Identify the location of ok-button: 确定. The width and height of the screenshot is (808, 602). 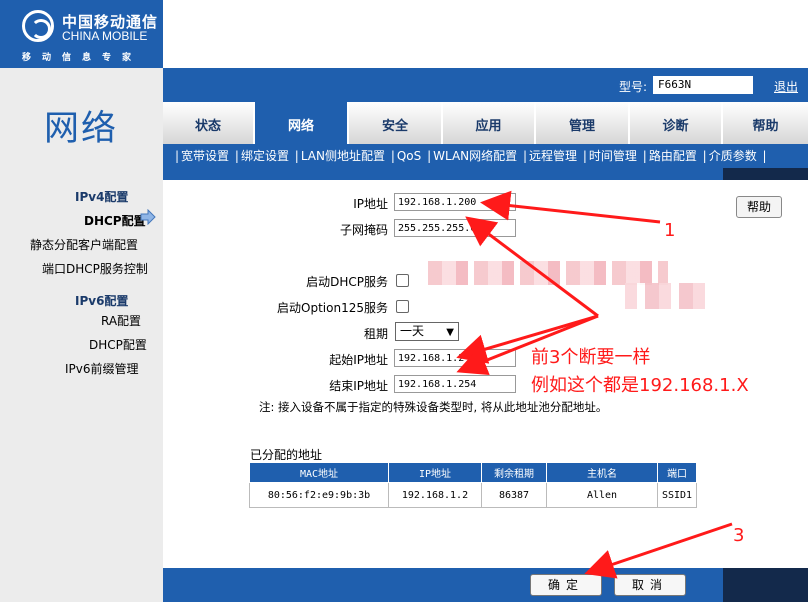
(566, 585).